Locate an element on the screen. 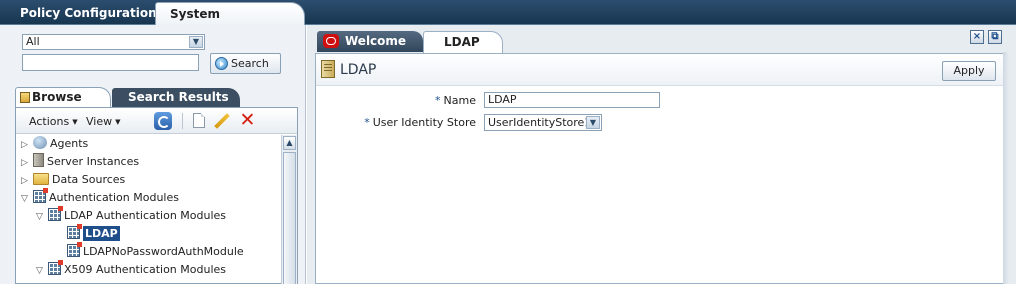  tree-node-agents: ▷ Agents is located at coordinates (54, 144).